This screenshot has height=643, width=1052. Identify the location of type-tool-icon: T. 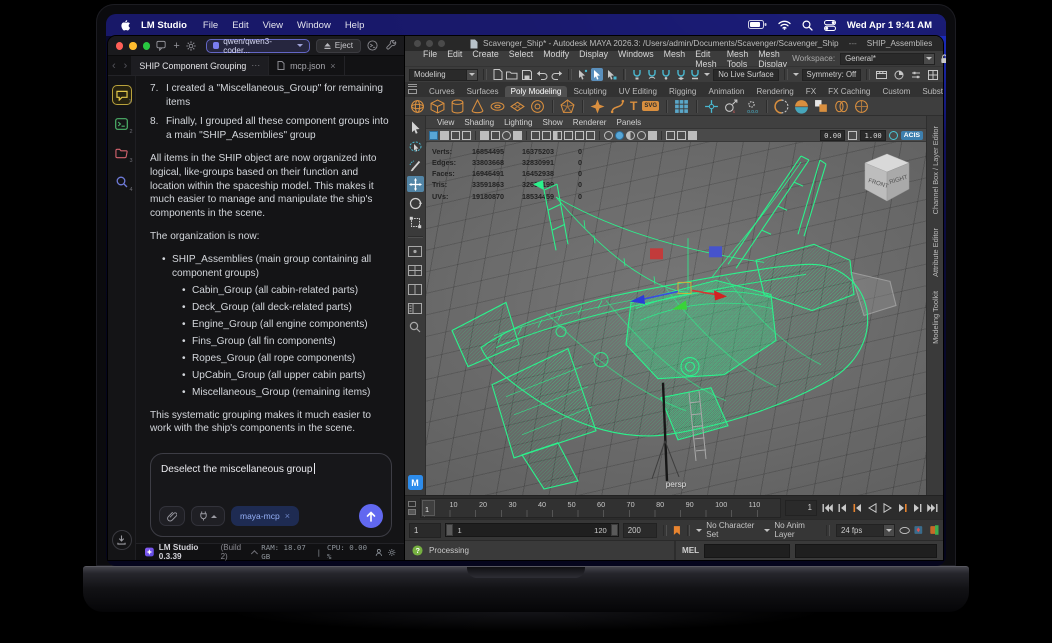
(633, 106).